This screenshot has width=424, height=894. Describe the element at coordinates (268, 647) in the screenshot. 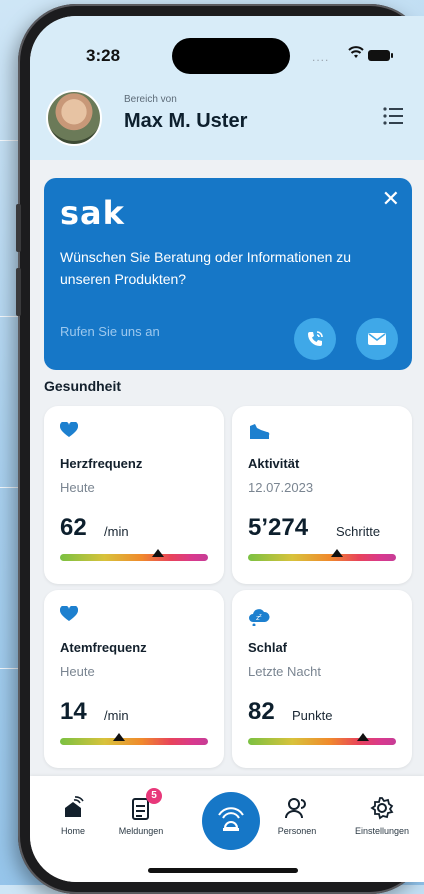

I see `card-title: Schlaf` at that location.